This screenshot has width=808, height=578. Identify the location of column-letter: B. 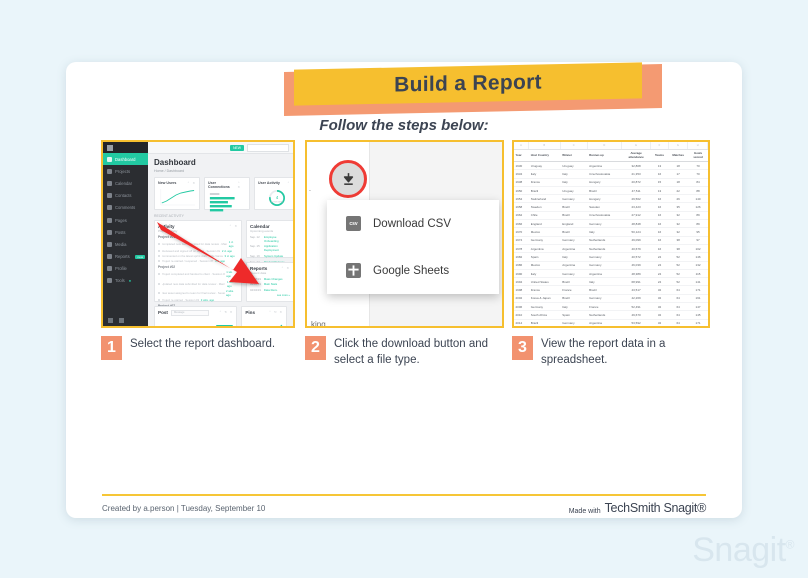
(545, 145).